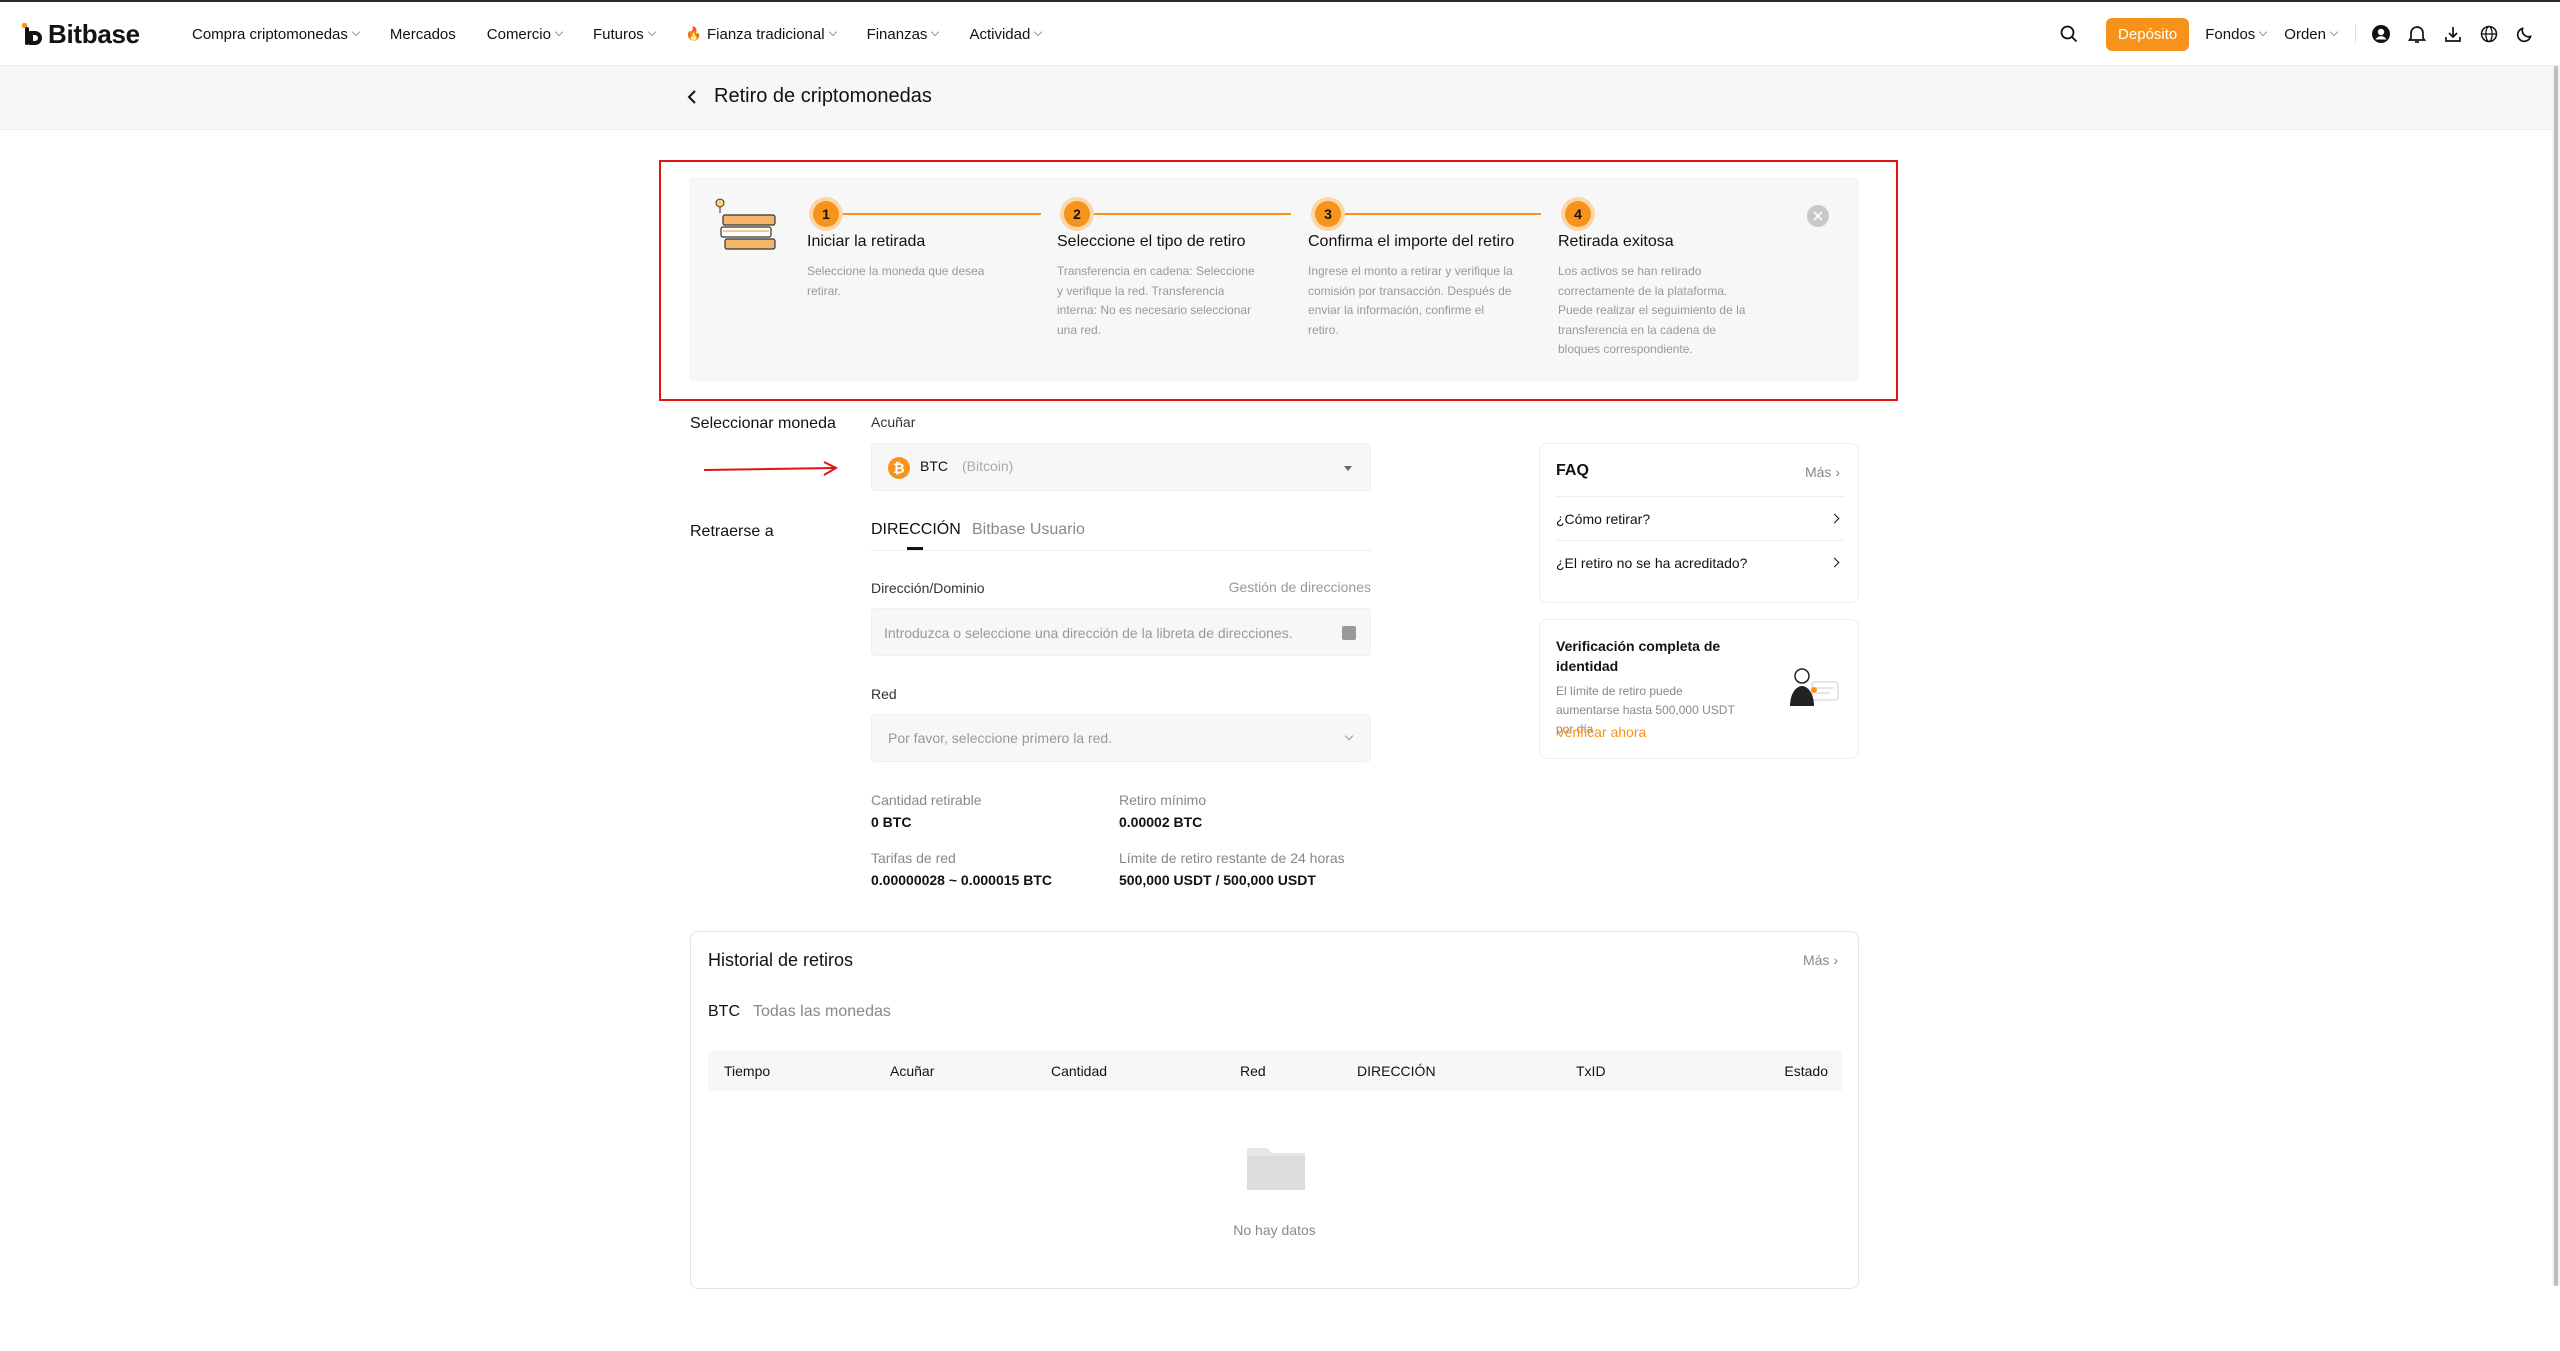 The image size is (2560, 1351). Describe the element at coordinates (2305, 34) in the screenshot. I see `orders-label: Orden` at that location.